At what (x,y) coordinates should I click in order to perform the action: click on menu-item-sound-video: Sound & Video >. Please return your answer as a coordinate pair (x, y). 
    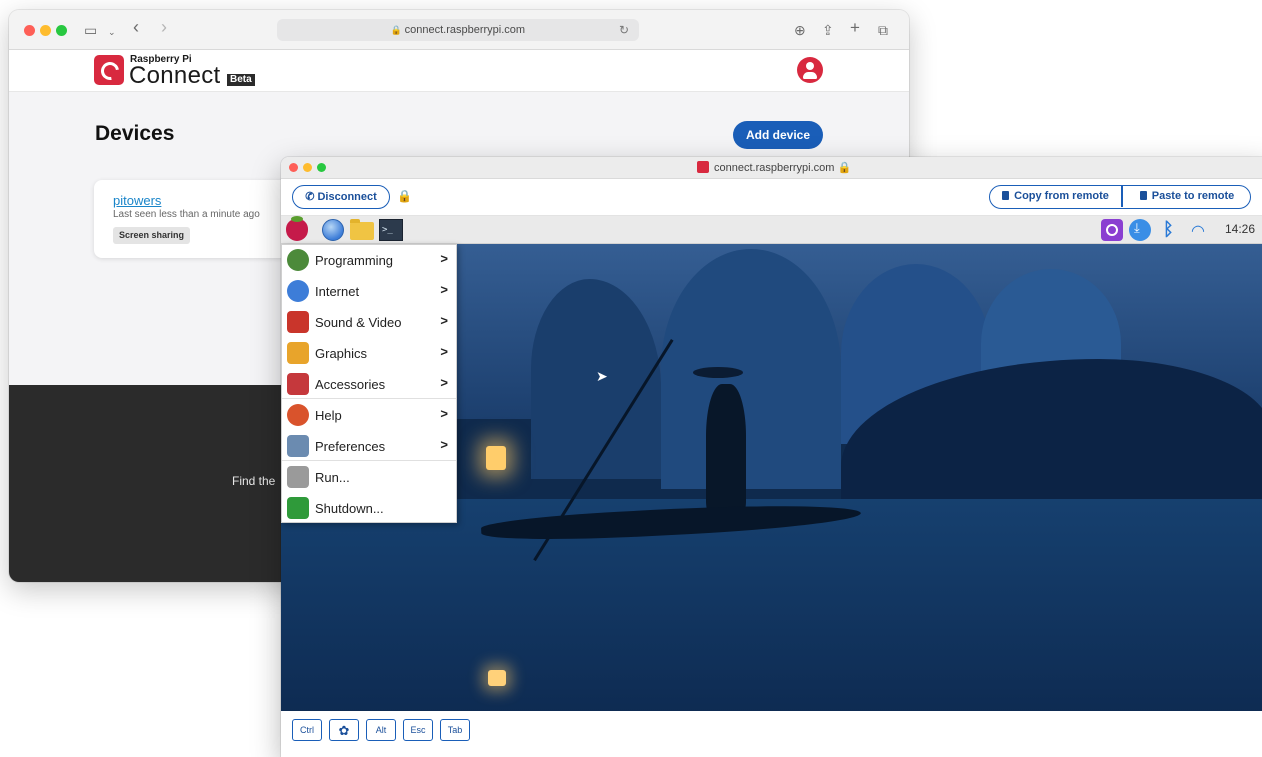
    Looking at the image, I should click on (369, 322).